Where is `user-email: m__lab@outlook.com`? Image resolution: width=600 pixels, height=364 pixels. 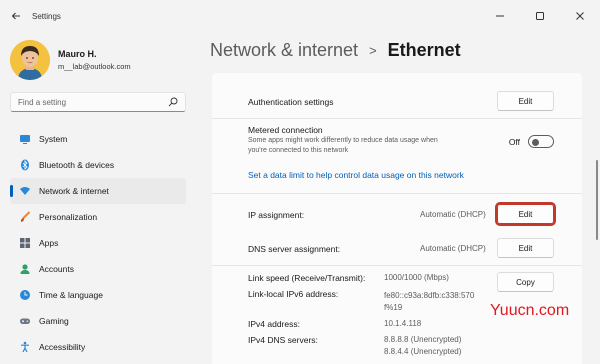
user-email: m__lab@outlook.com is located at coordinates (94, 66).